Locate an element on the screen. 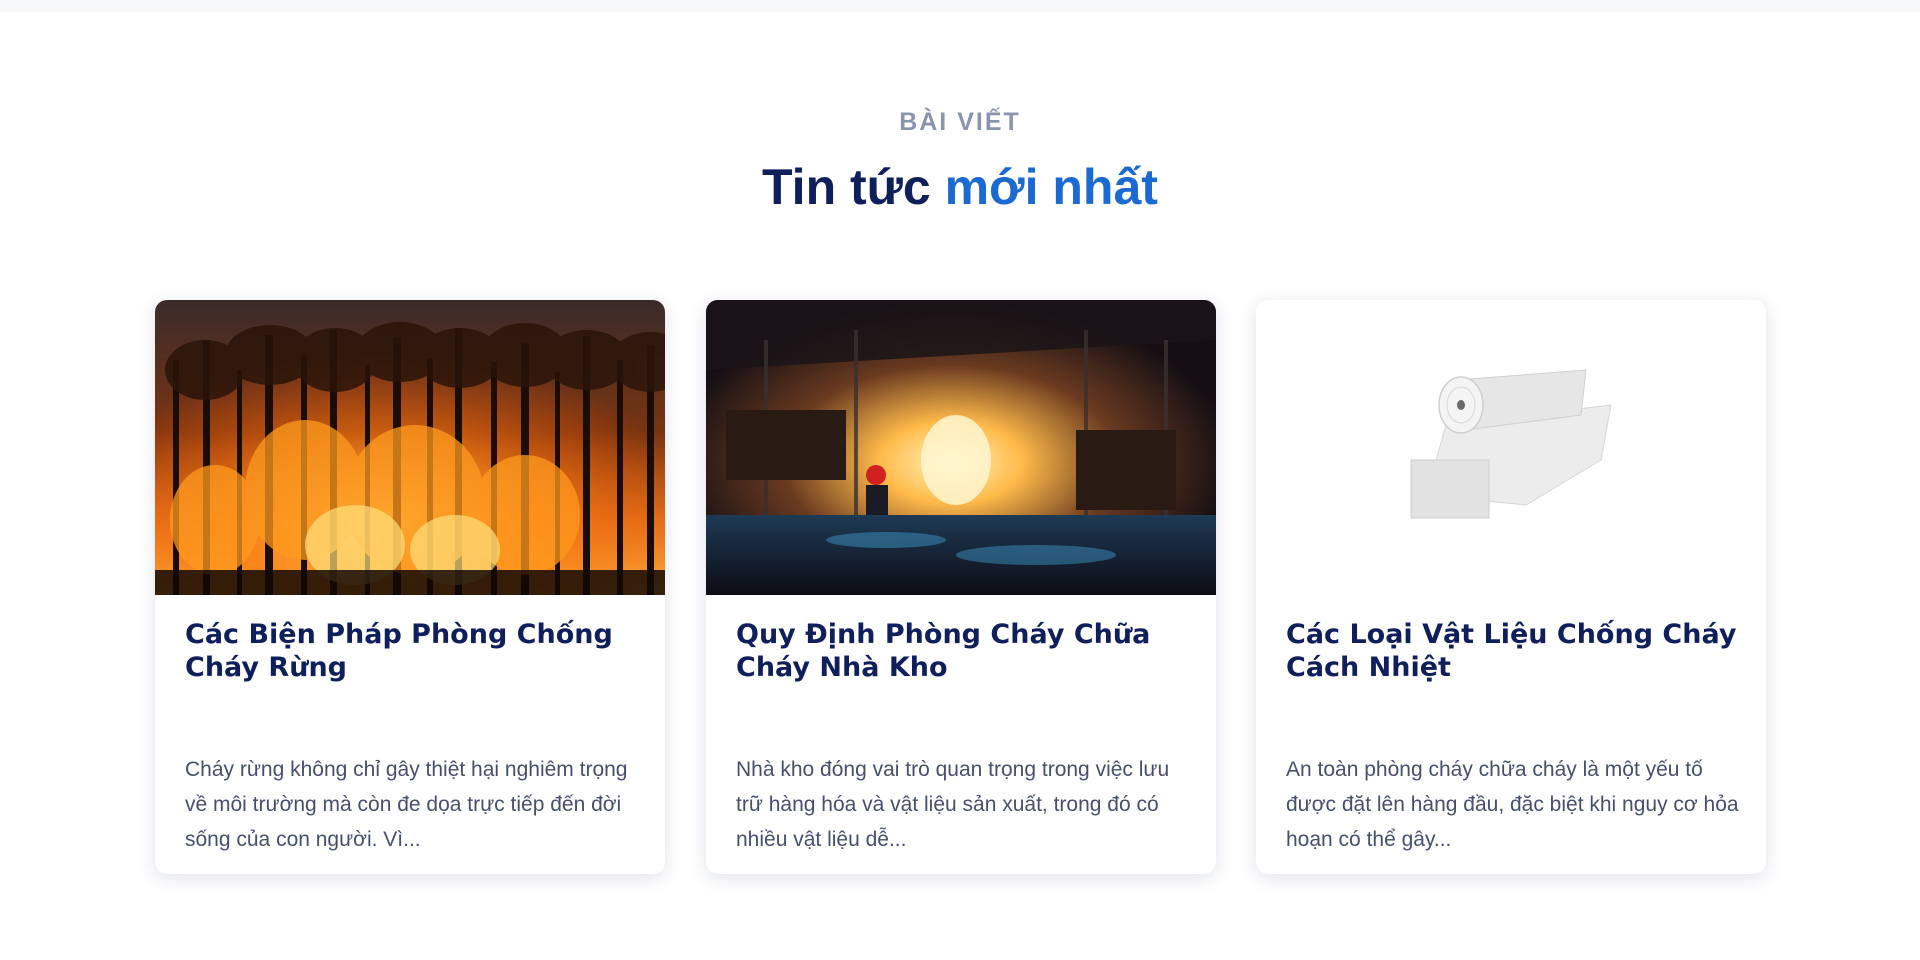 The height and width of the screenshot is (960, 1920). forest-fire-image is located at coordinates (410, 447).